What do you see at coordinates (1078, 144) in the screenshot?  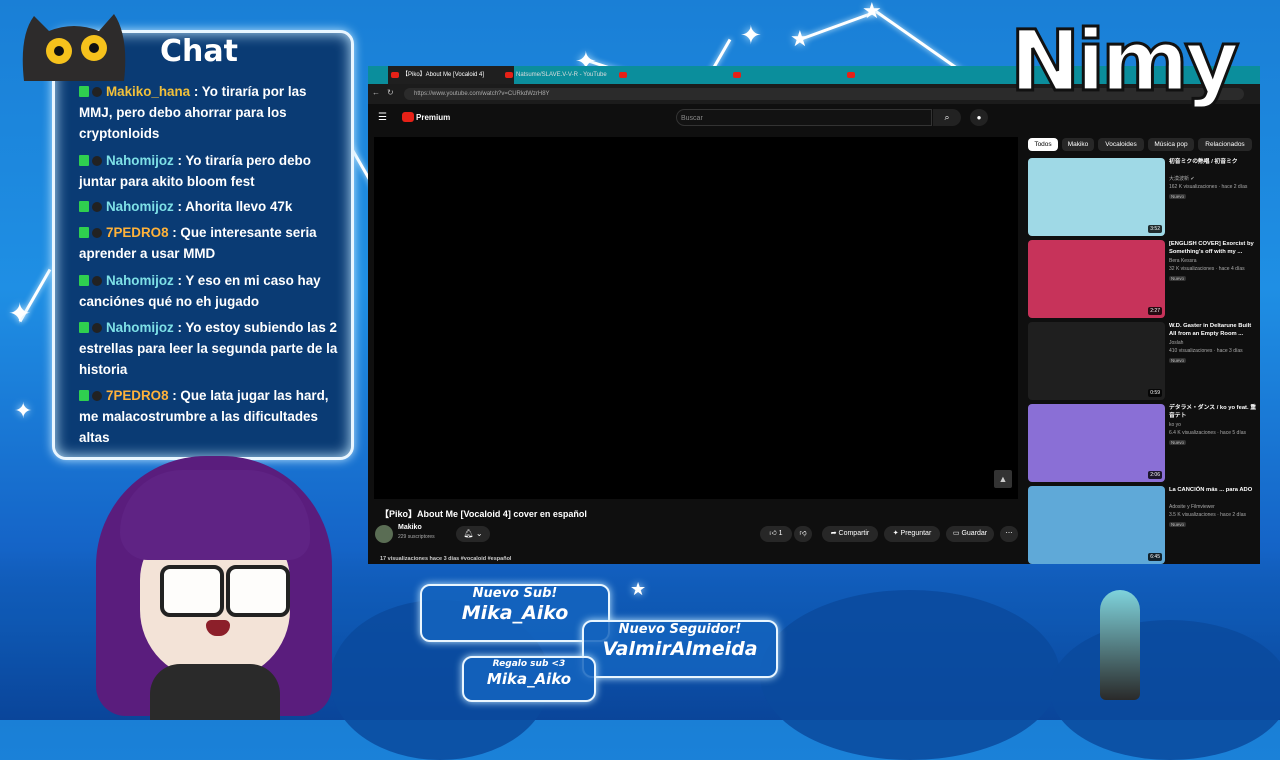 I see `chip-makiko: Makiko` at bounding box center [1078, 144].